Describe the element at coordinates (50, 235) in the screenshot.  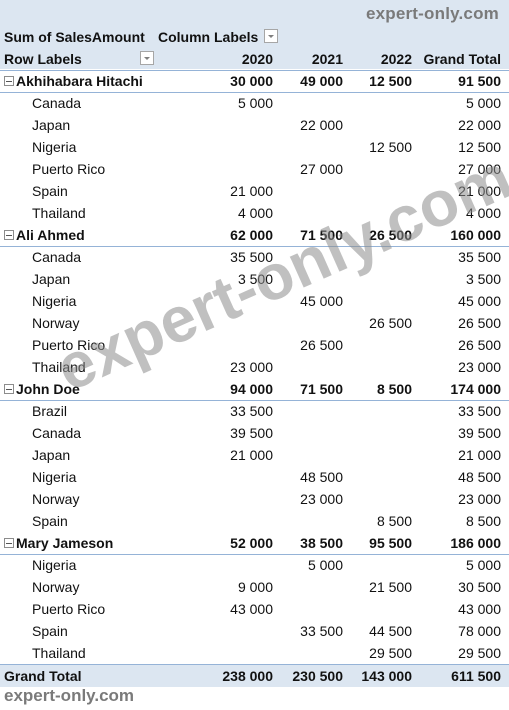
I see `group-name: Ali Ahmed` at that location.